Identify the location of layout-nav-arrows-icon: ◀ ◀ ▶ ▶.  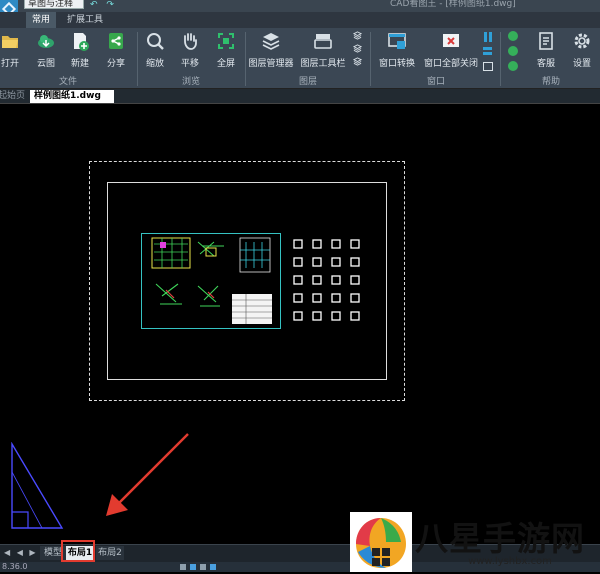
(21, 558).